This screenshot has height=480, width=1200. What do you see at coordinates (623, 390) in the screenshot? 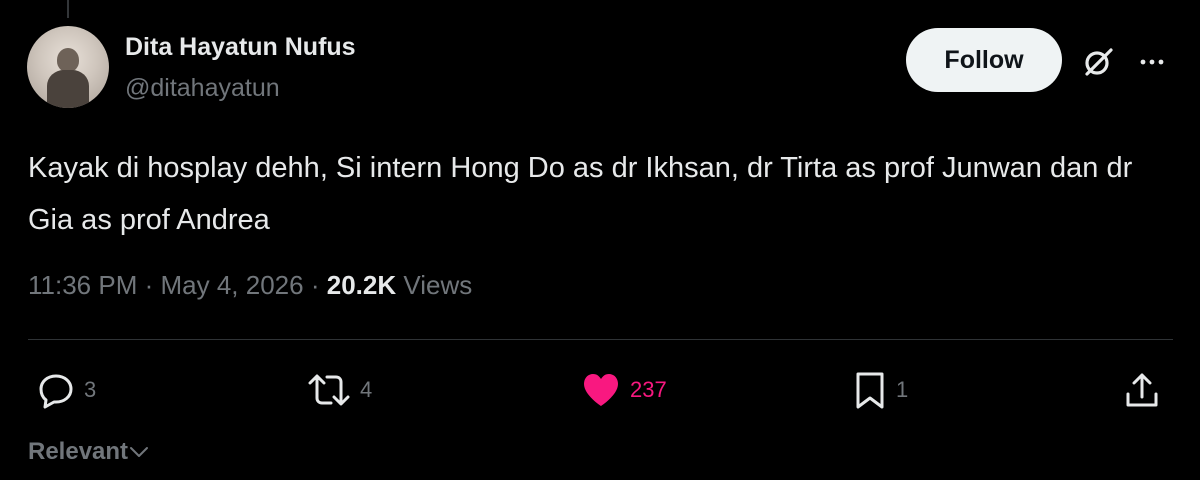
I see `like-button: 237` at bounding box center [623, 390].